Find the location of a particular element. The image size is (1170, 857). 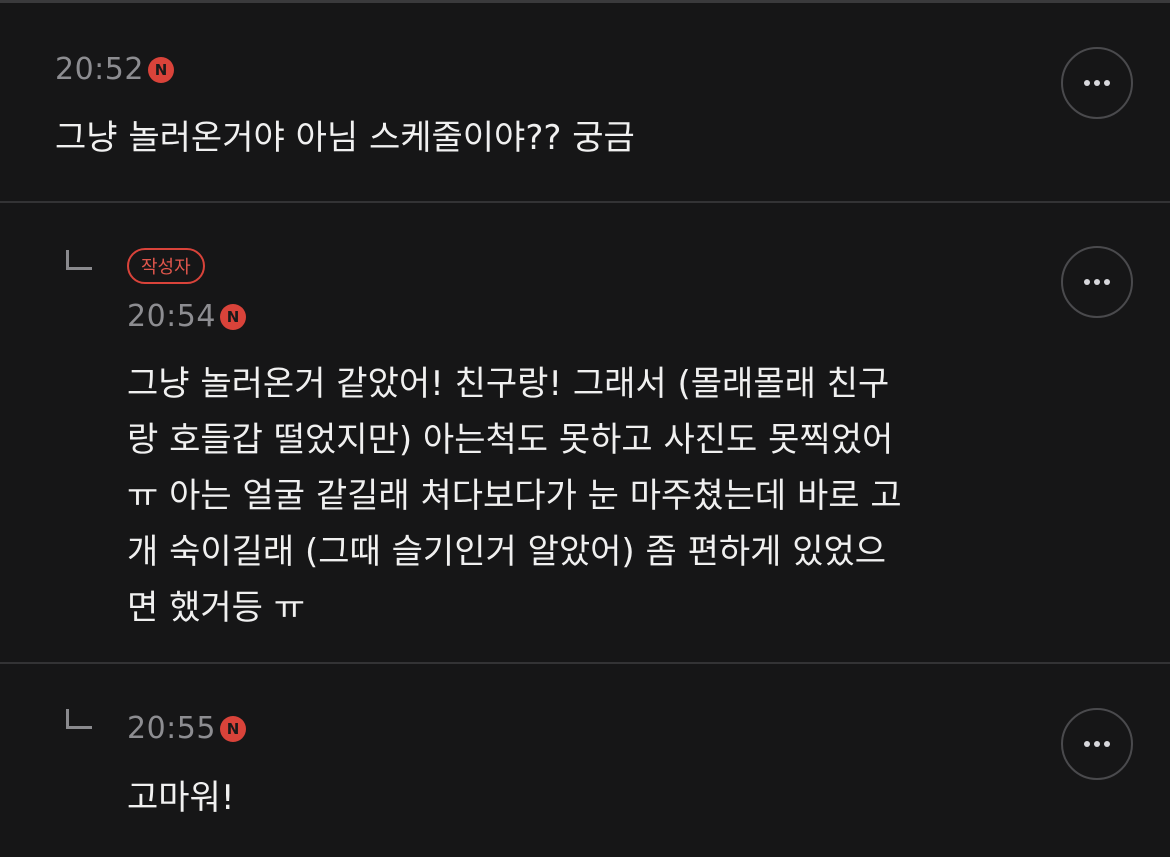

comment-text: 고마워! is located at coordinates (181, 798).